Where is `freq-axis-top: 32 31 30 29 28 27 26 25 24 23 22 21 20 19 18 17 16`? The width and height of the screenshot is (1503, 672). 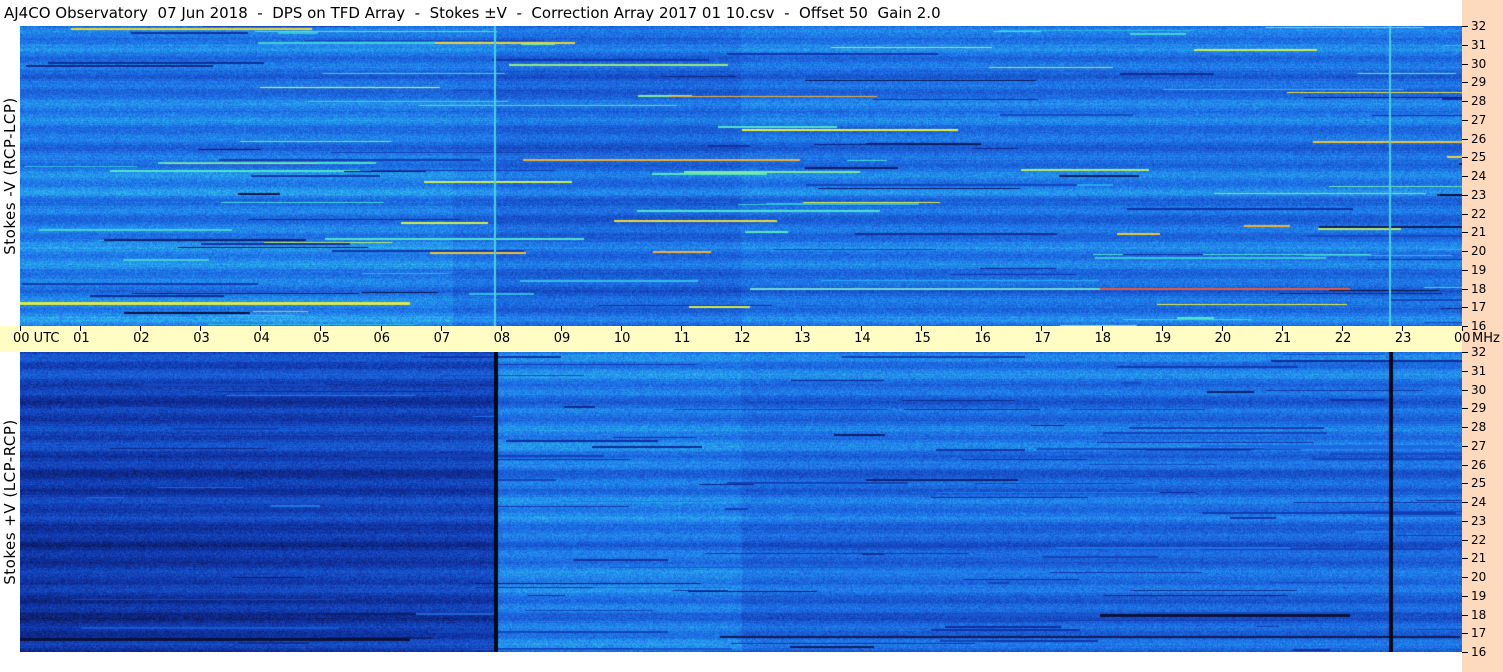 freq-axis-top: 32 31 30 29 28 27 26 25 24 23 22 21 20 19 18 17 16 is located at coordinates (1482, 176).